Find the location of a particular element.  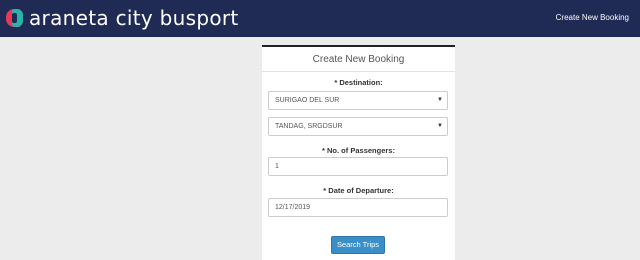

passengers-label: * No. of Passengers: is located at coordinates (358, 150).